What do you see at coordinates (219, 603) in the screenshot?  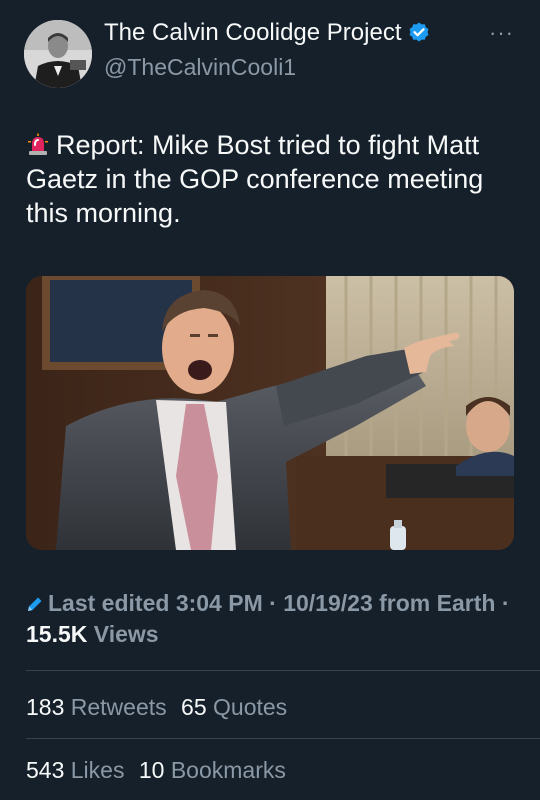 I see `tweet-time: 3:04 PM` at bounding box center [219, 603].